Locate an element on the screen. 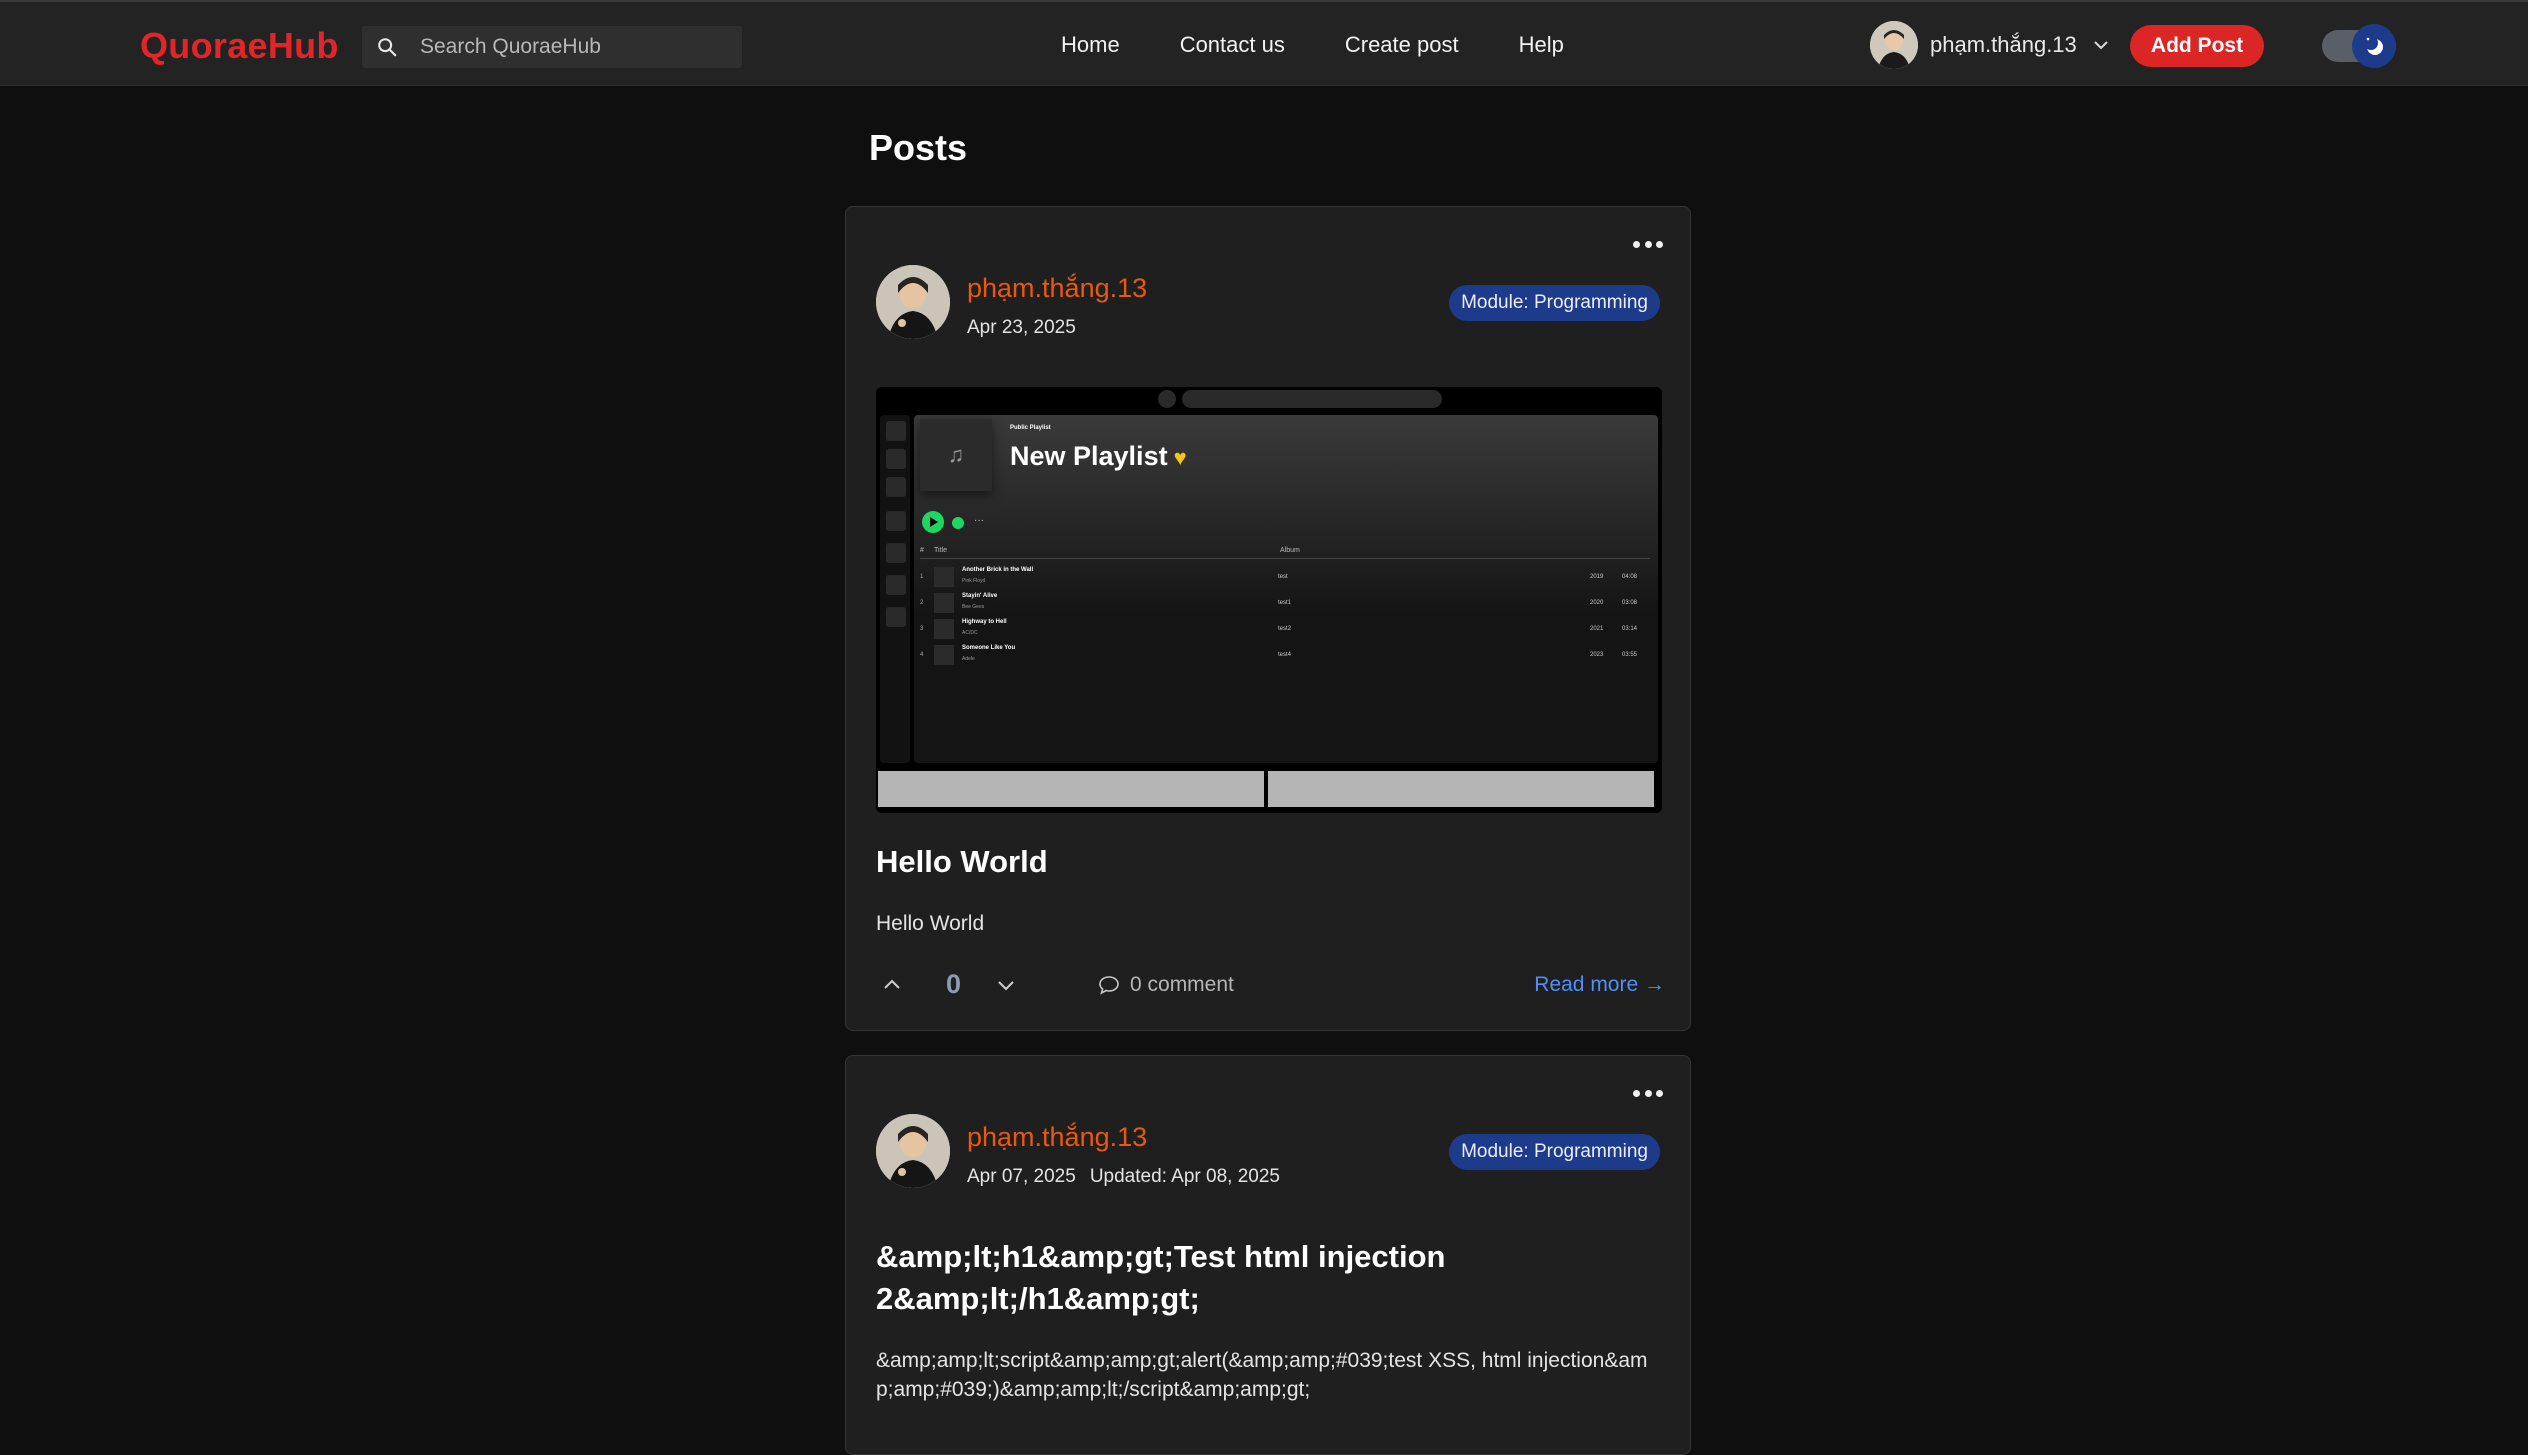  search-box is located at coordinates (552, 47).